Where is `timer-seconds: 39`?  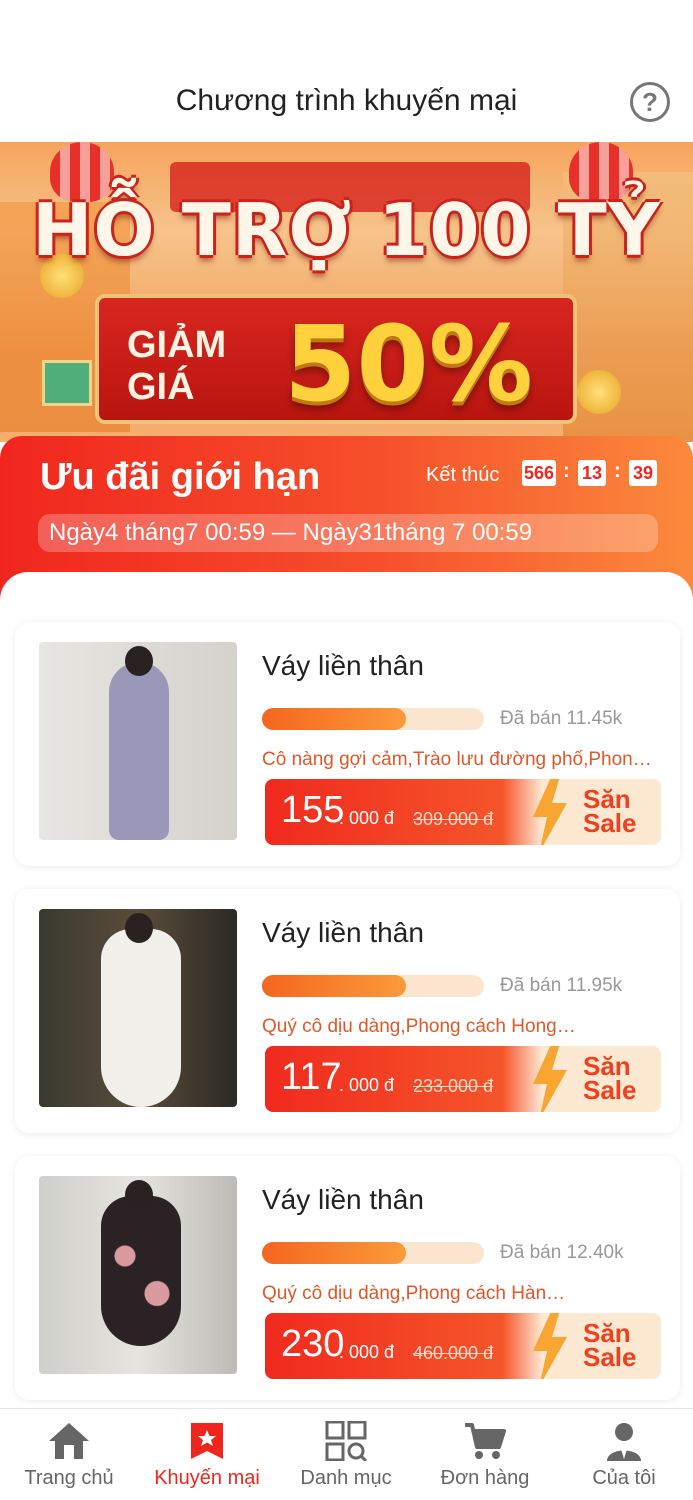 timer-seconds: 39 is located at coordinates (643, 473).